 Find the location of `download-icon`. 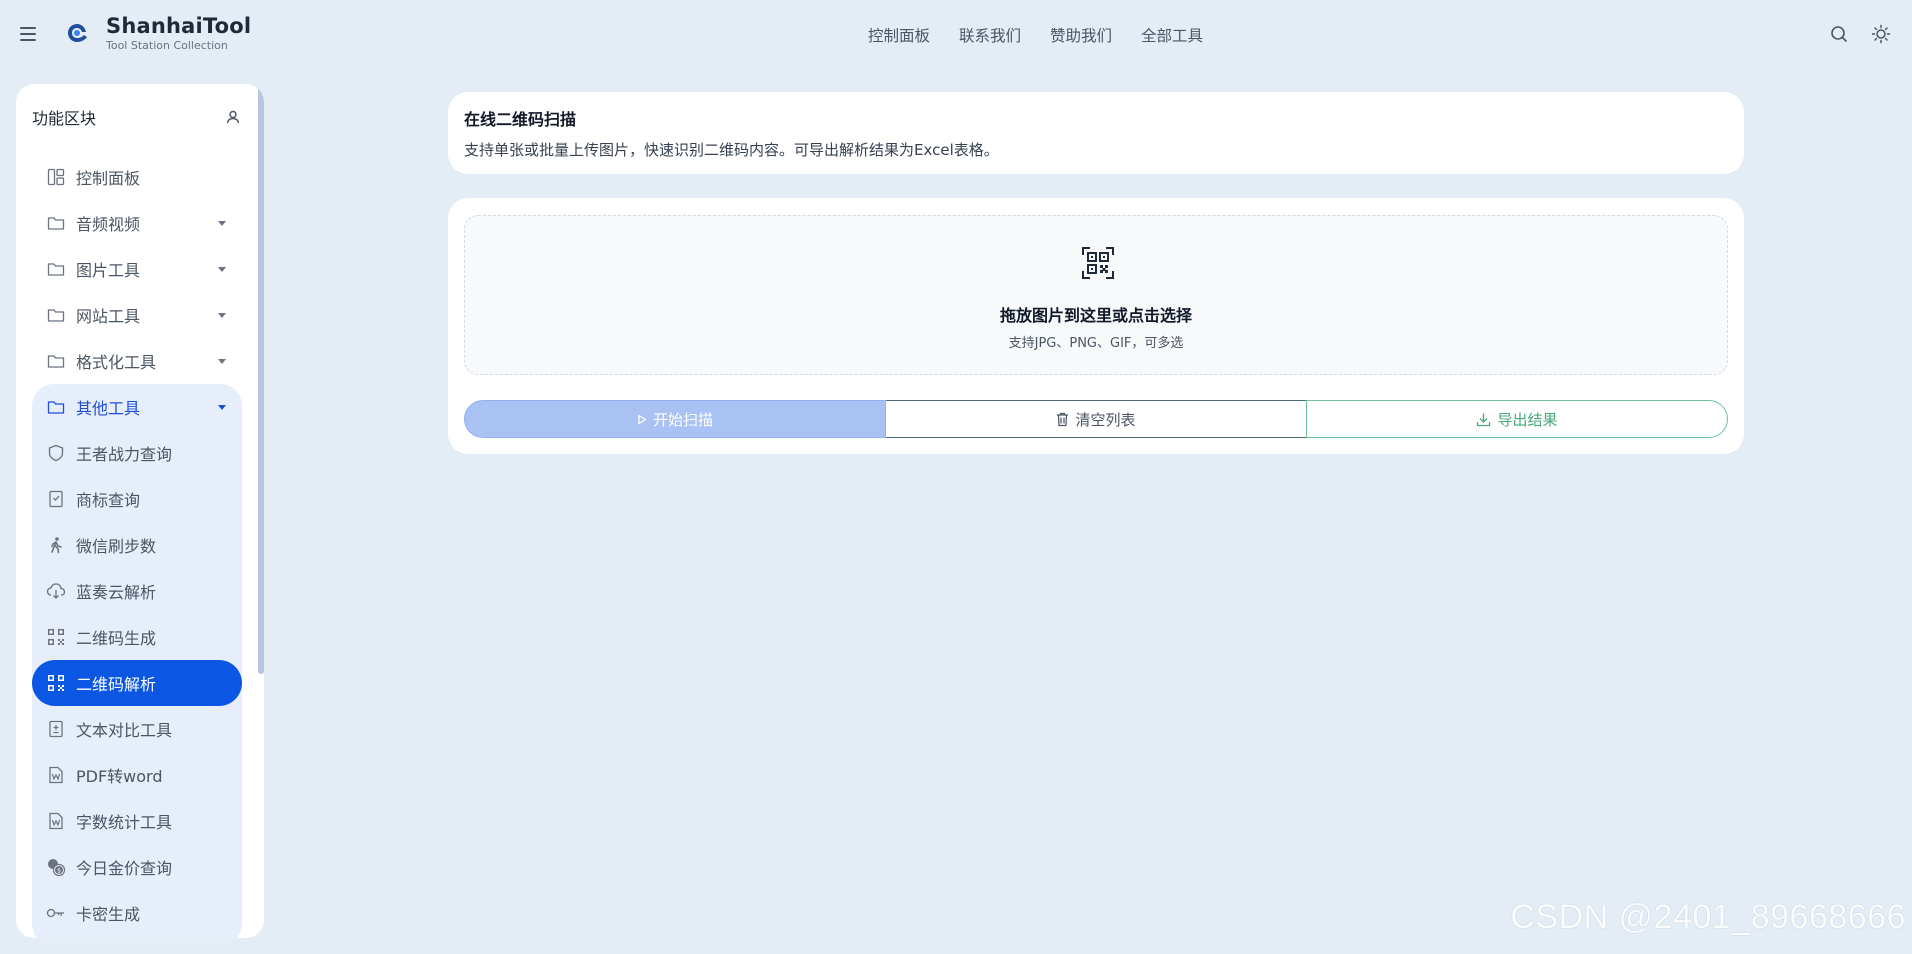

download-icon is located at coordinates (1484, 419).